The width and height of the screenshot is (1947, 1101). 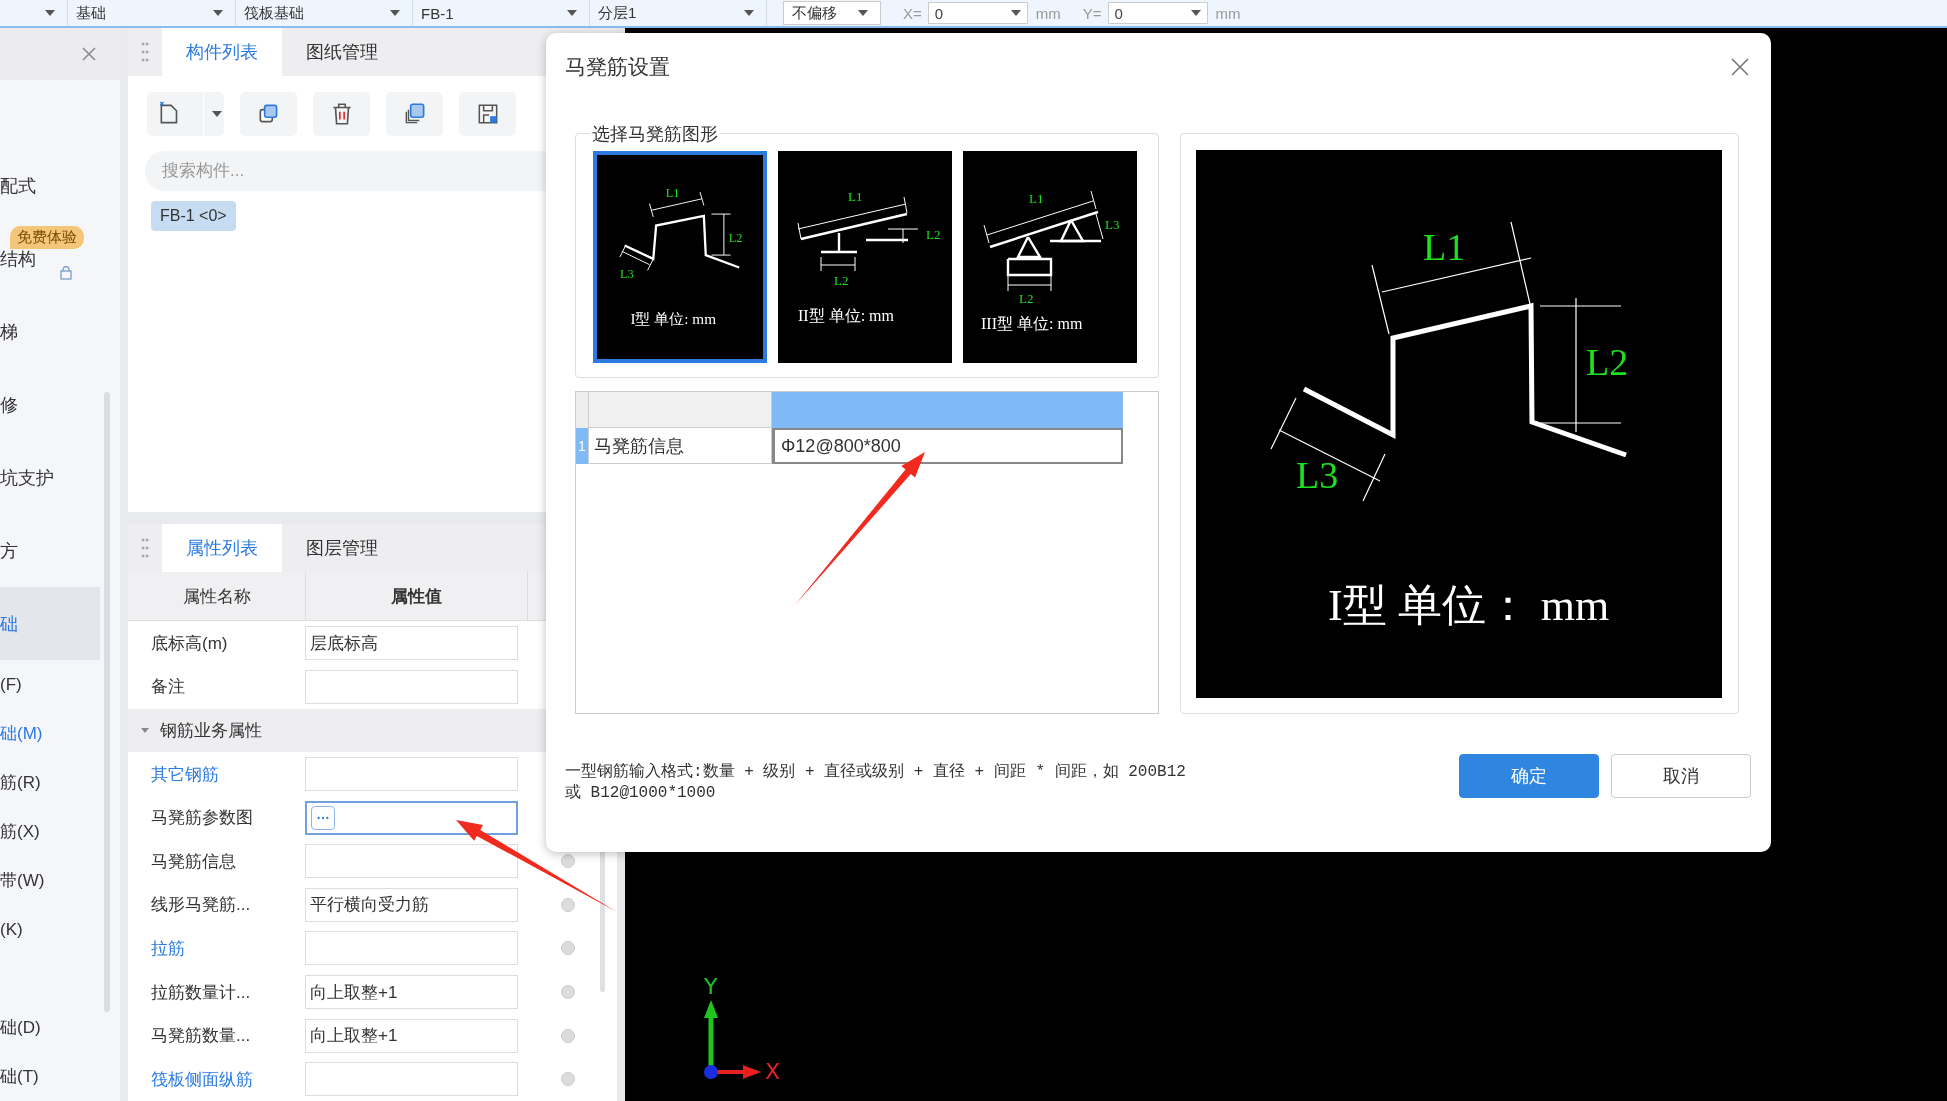 I want to click on sidebar-item: 结构, so click(x=18, y=258).